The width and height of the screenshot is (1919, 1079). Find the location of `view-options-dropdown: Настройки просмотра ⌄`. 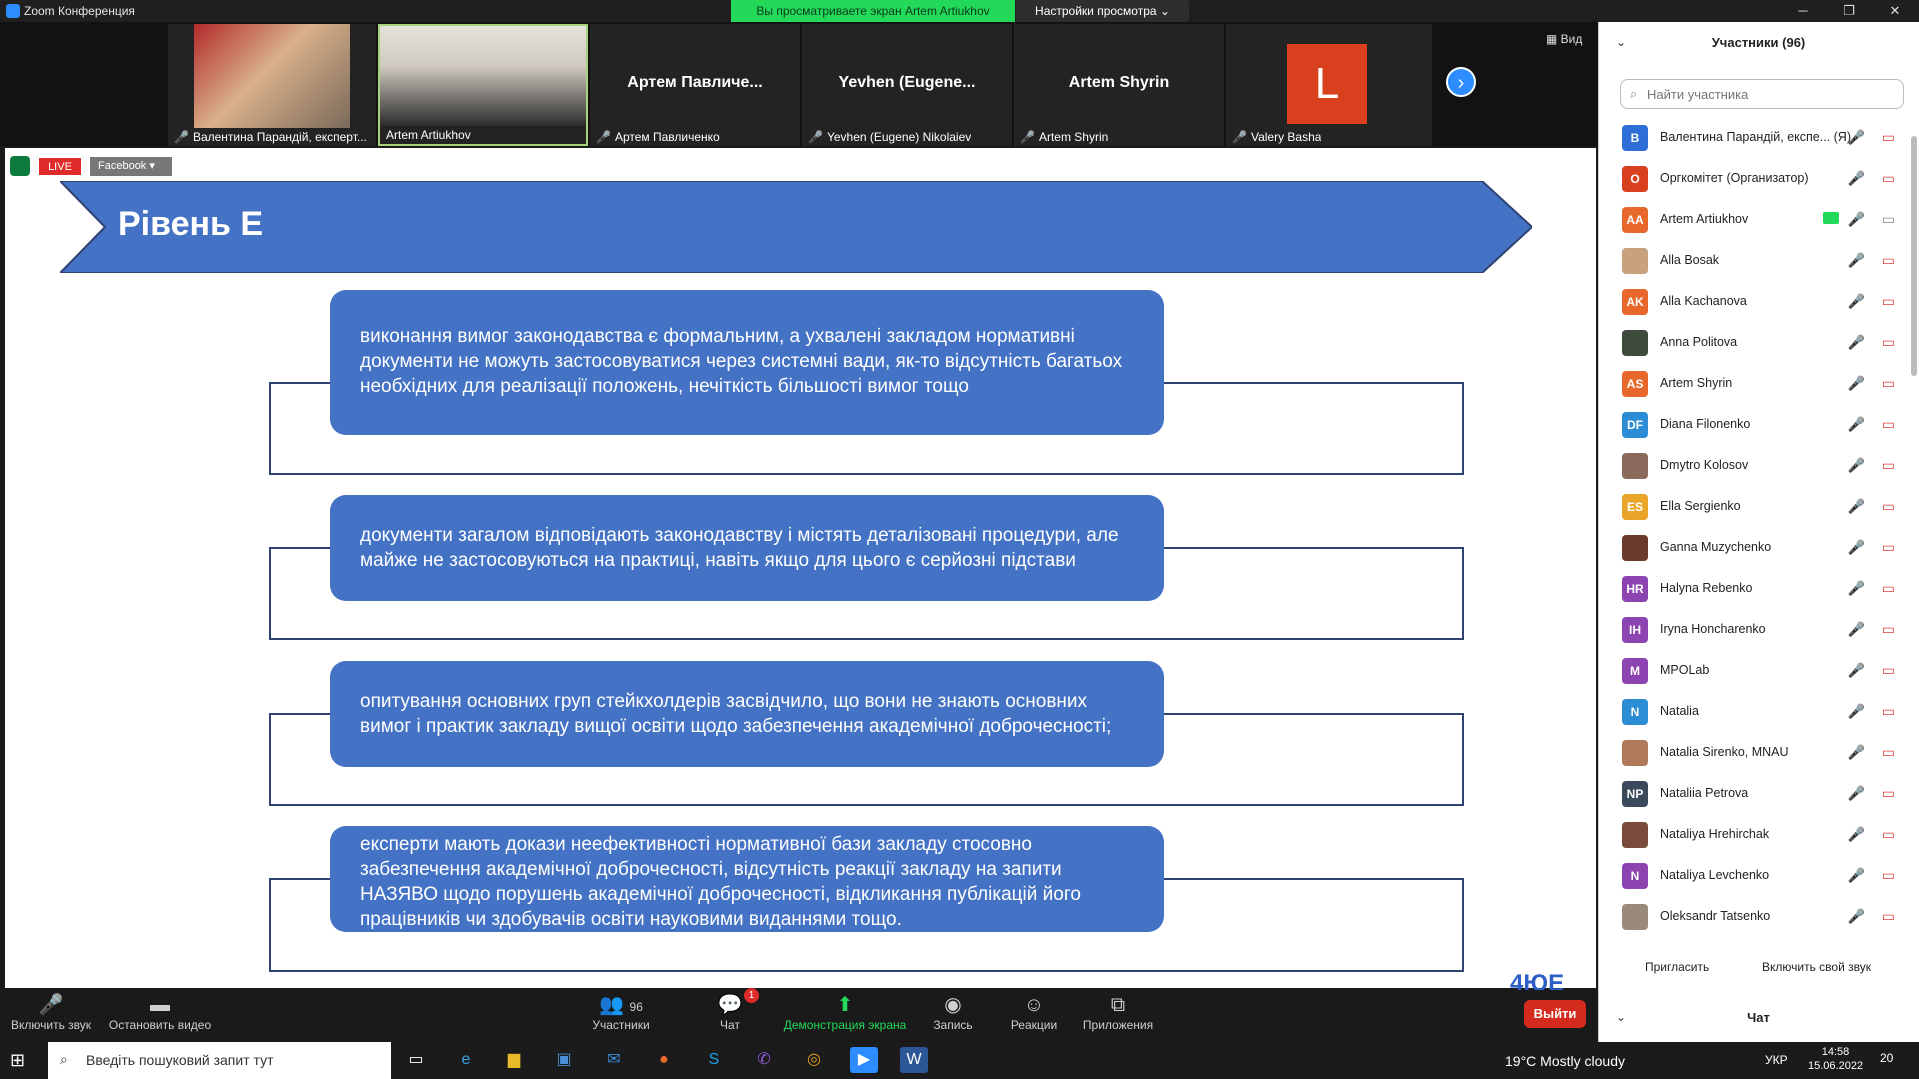

view-options-dropdown: Настройки просмотра ⌄ is located at coordinates (1102, 11).